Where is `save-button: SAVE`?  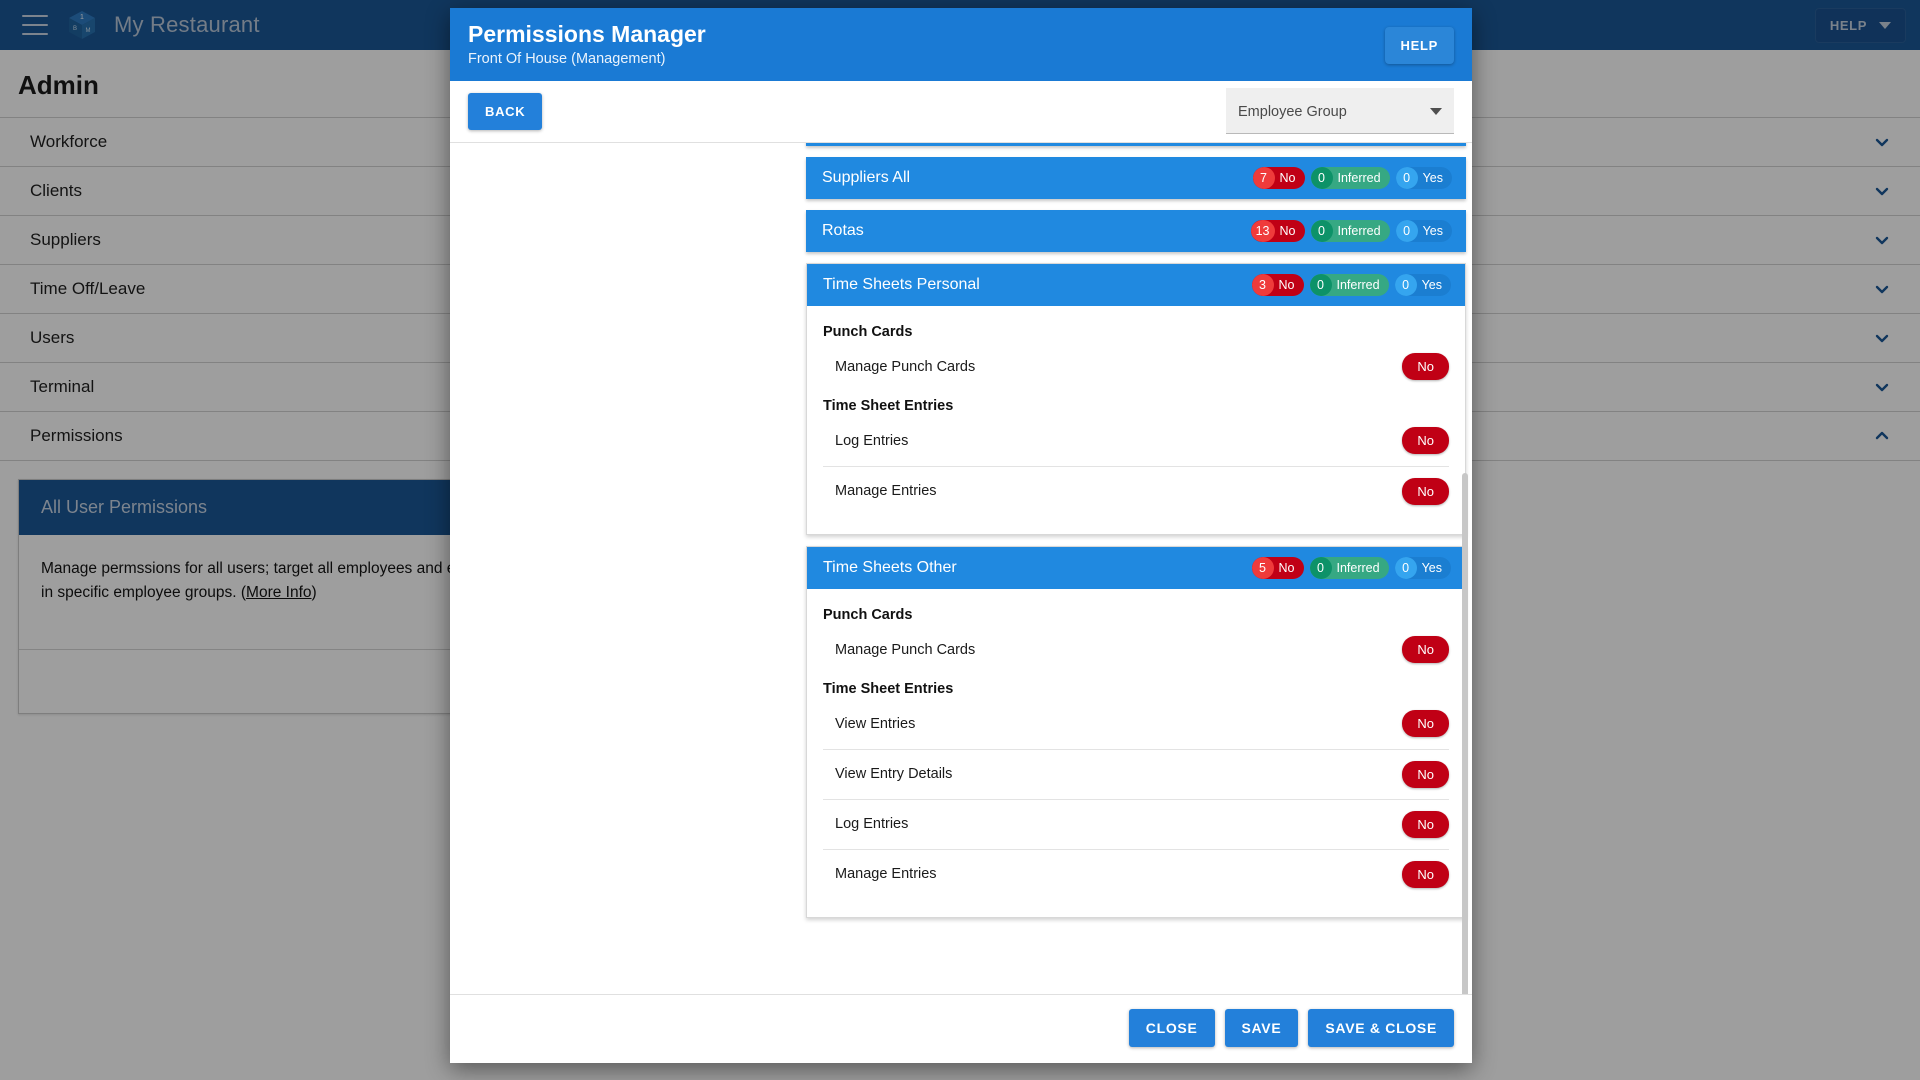
save-button: SAVE is located at coordinates (1261, 1028).